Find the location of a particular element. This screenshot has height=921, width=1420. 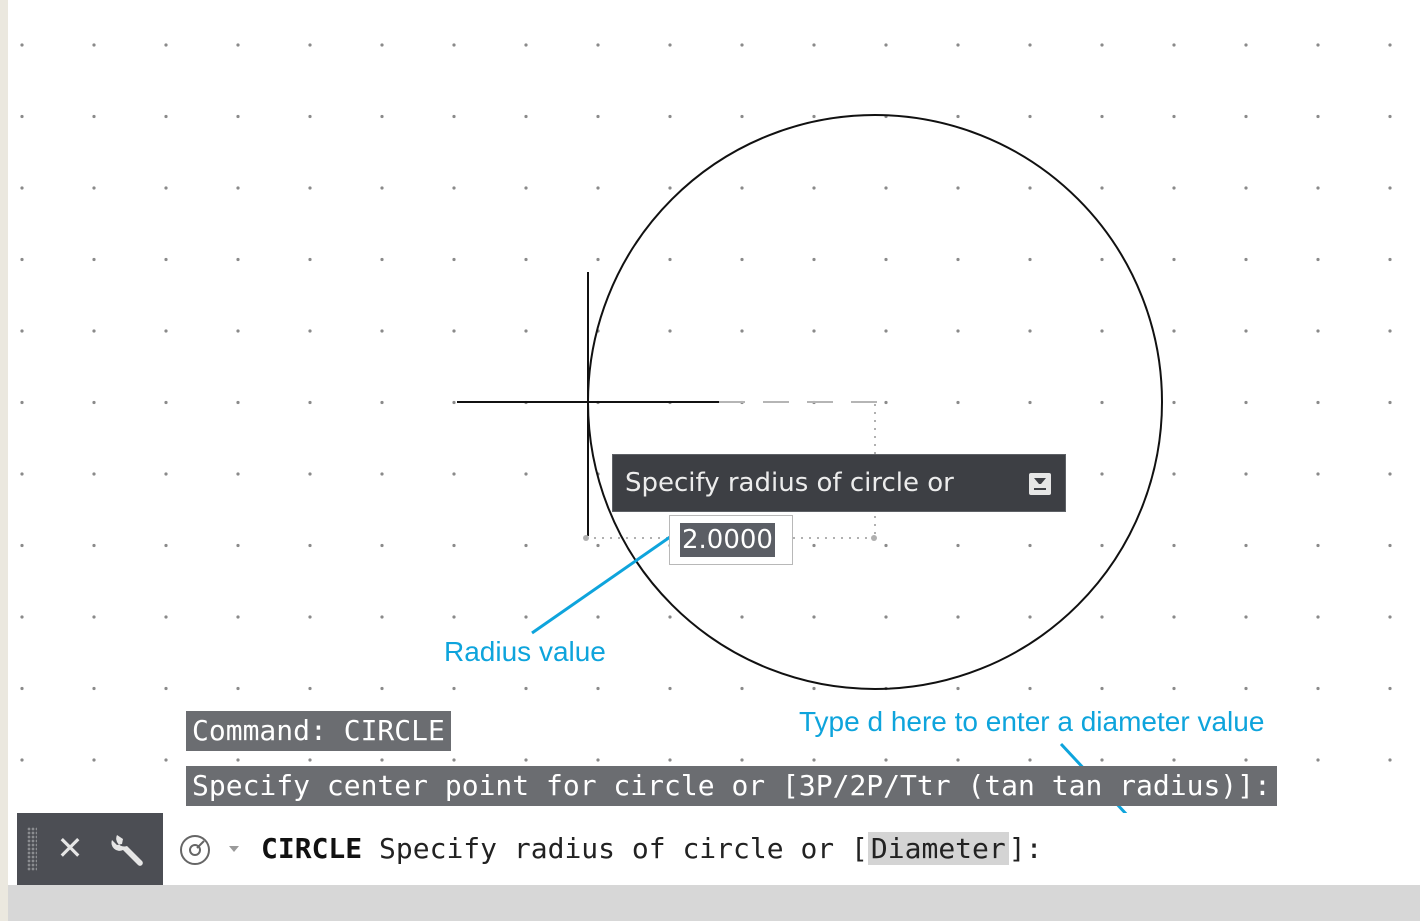

option-diameter: Diameter is located at coordinates (938, 848).